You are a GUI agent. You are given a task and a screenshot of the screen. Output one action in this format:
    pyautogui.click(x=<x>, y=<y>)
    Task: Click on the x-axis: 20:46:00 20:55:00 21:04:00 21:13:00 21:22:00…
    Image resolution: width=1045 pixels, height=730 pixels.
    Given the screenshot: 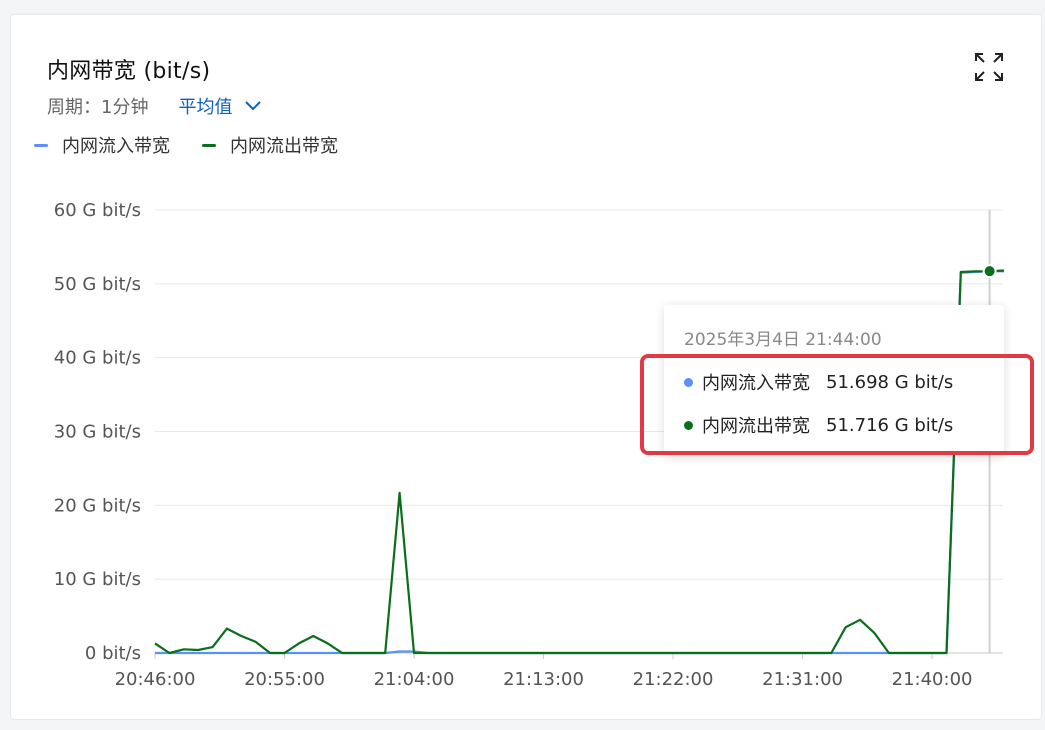 What is the action you would take?
    pyautogui.click(x=544, y=671)
    